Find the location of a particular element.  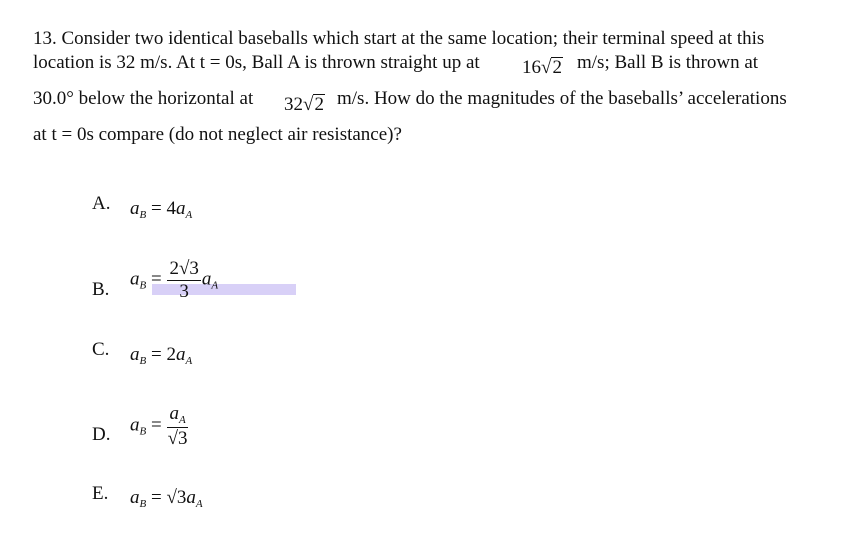

math-token: 3 is located at coordinates (184, 291).